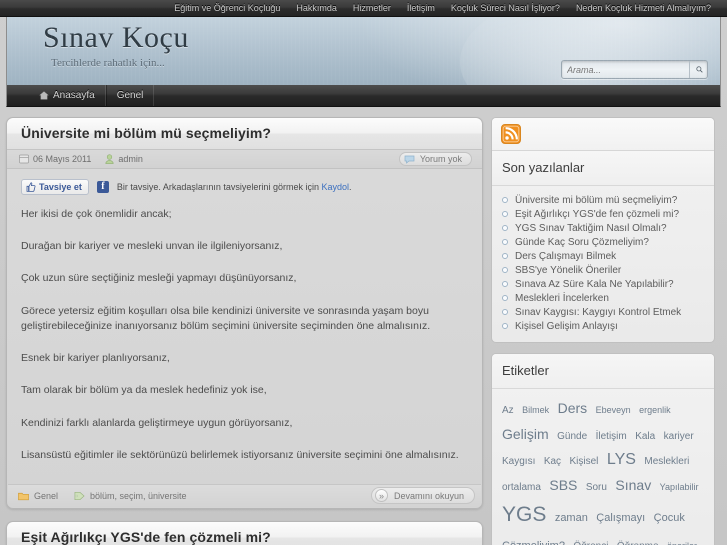  What do you see at coordinates (24, 159) in the screenshot?
I see `calendar-icon` at bounding box center [24, 159].